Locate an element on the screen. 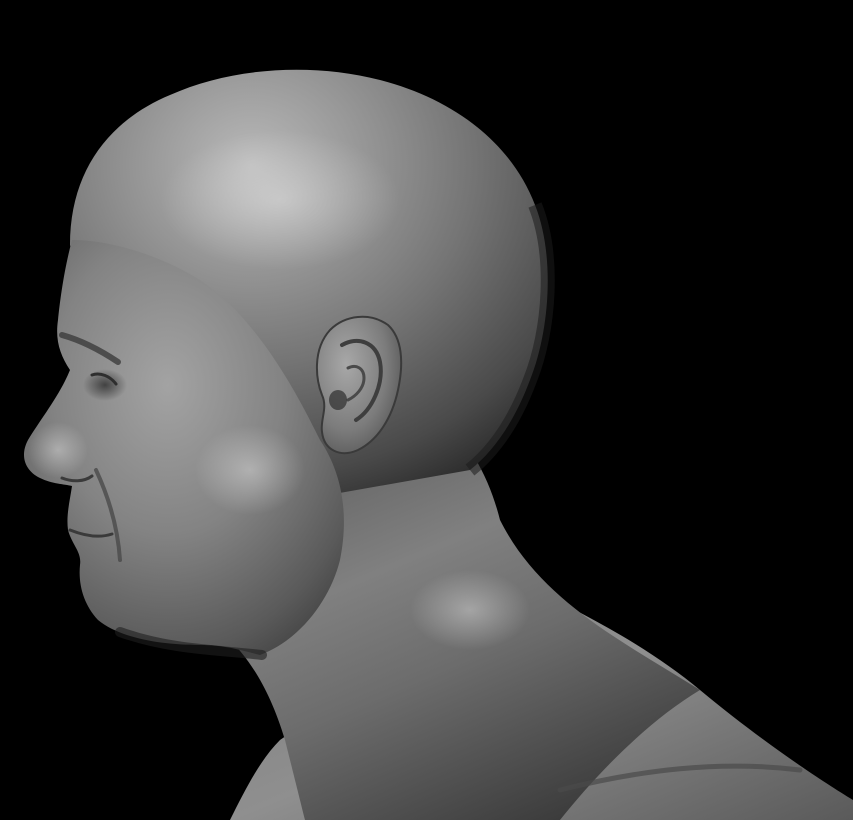 Image resolution: width=853 pixels, height=820 pixels. skull-highlight is located at coordinates (280, 200).